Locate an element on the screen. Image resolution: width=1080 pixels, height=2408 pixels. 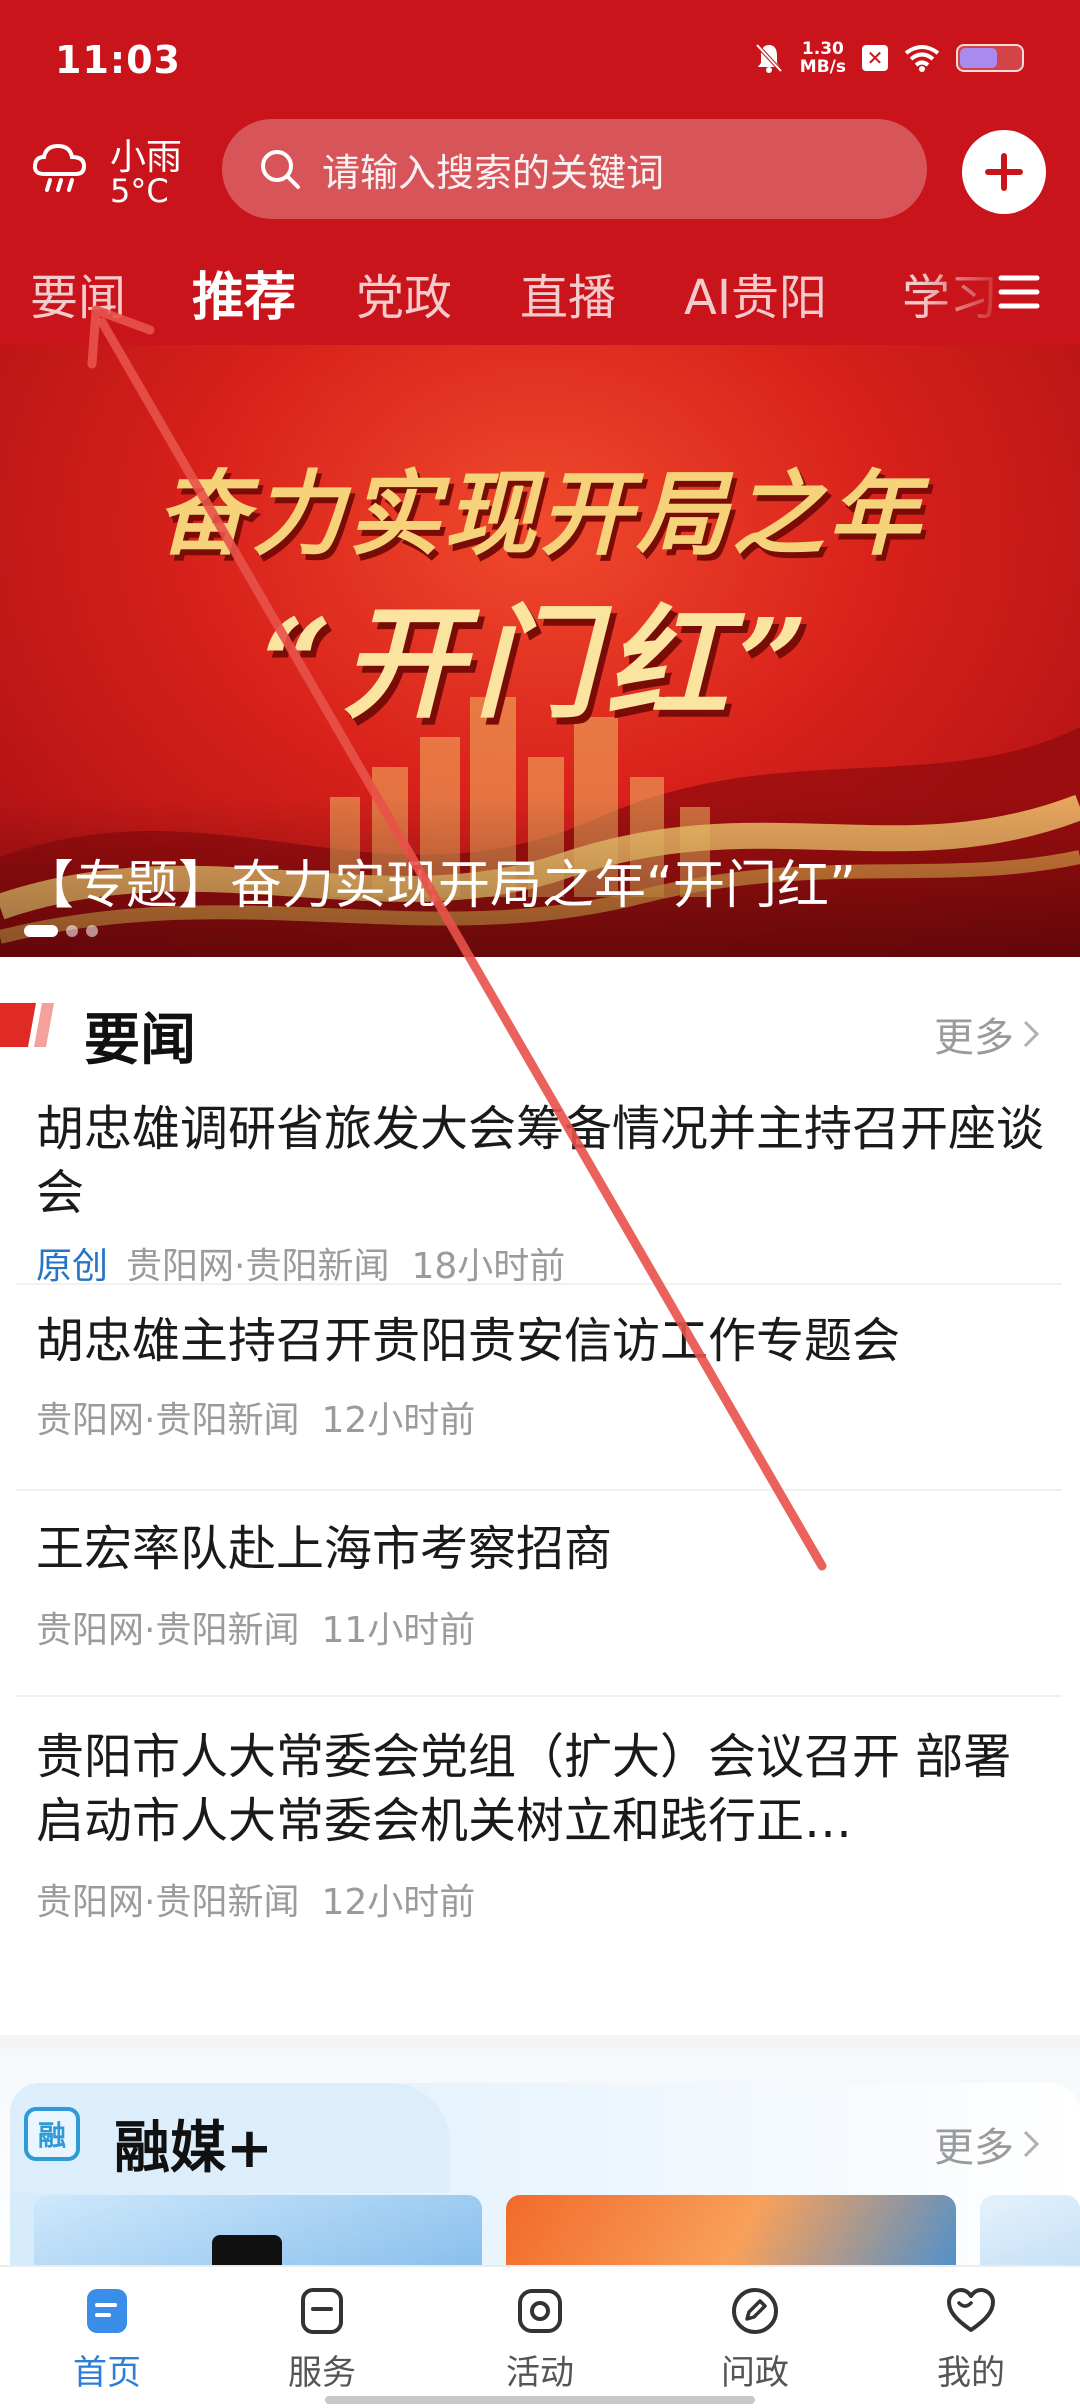
nav-label: 服务 is located at coordinates (322, 2373).